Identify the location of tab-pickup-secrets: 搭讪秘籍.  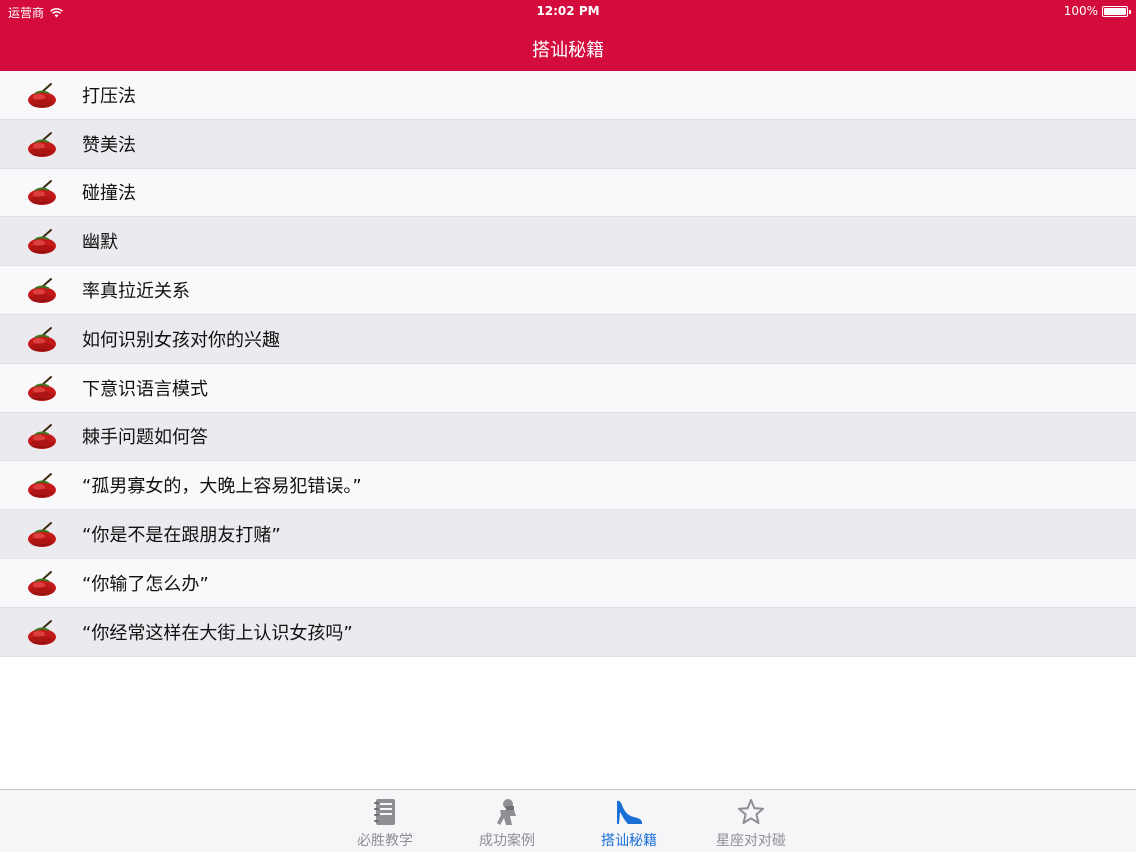
(629, 824).